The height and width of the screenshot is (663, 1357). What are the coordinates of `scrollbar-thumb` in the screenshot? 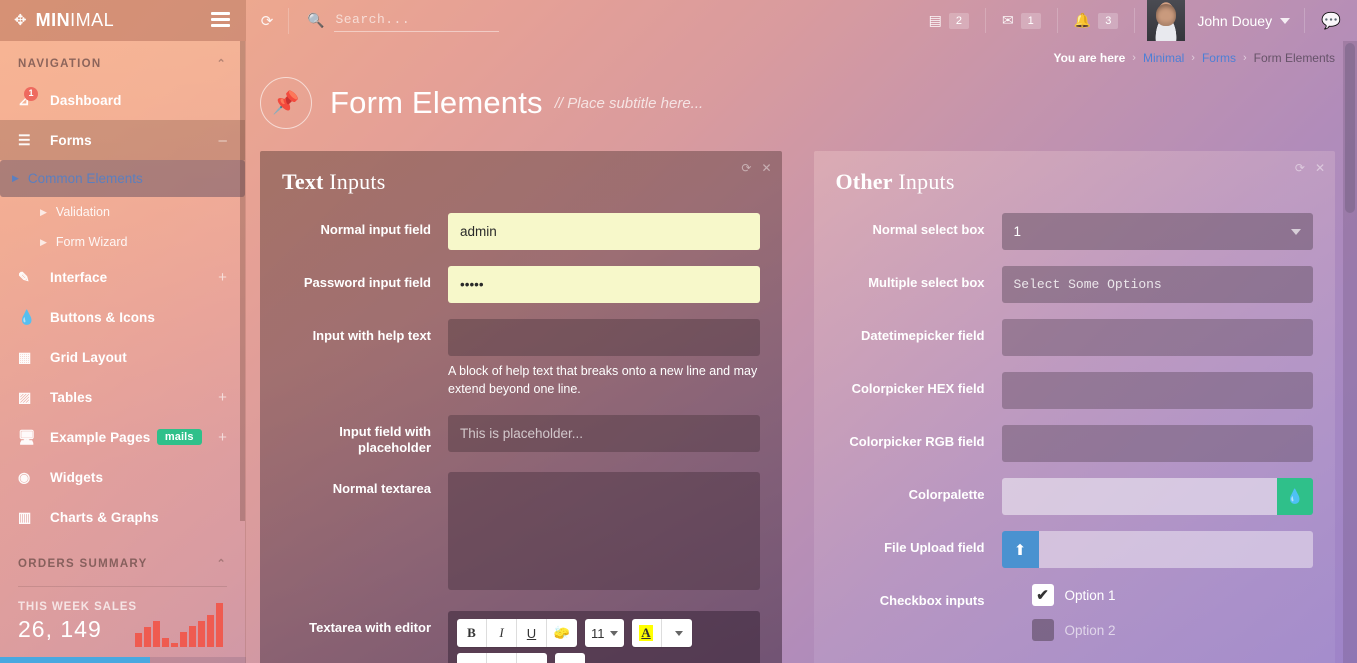 It's located at (1350, 128).